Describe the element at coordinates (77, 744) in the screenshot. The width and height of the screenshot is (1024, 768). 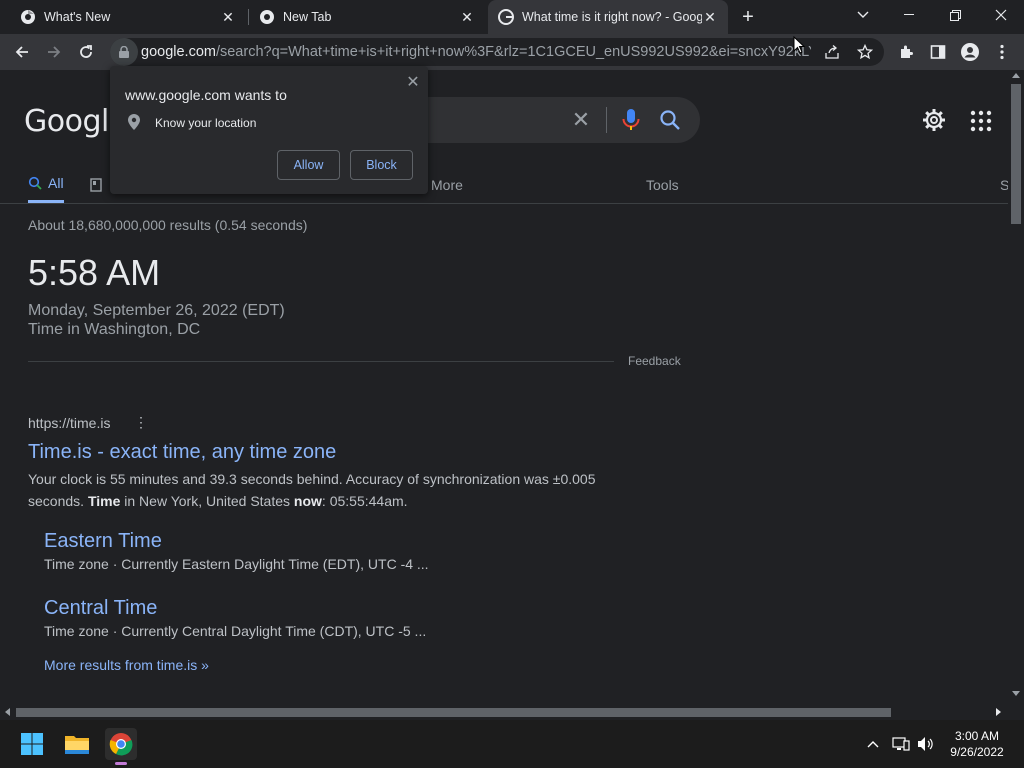
I see `file-explorer-icon` at that location.